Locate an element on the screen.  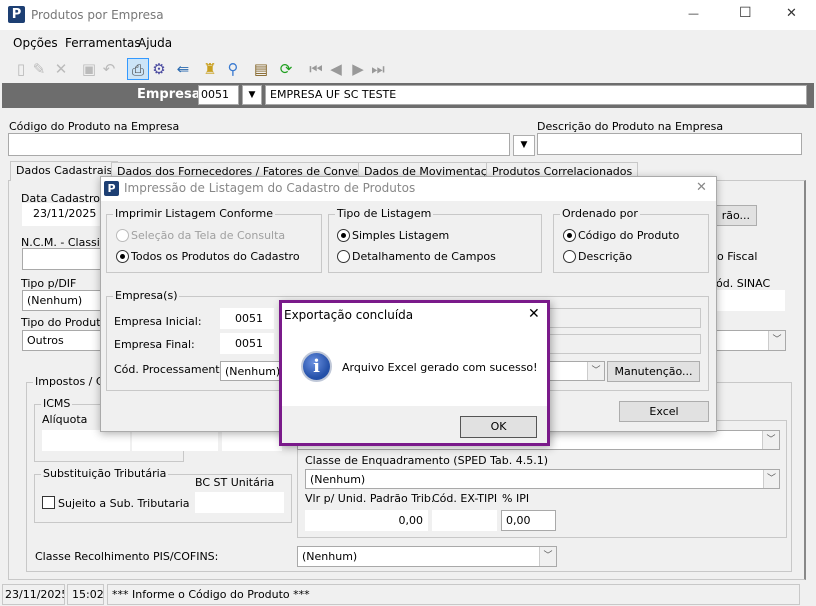
tipo-dif-select: (Nenhum) is located at coordinates (62, 300).